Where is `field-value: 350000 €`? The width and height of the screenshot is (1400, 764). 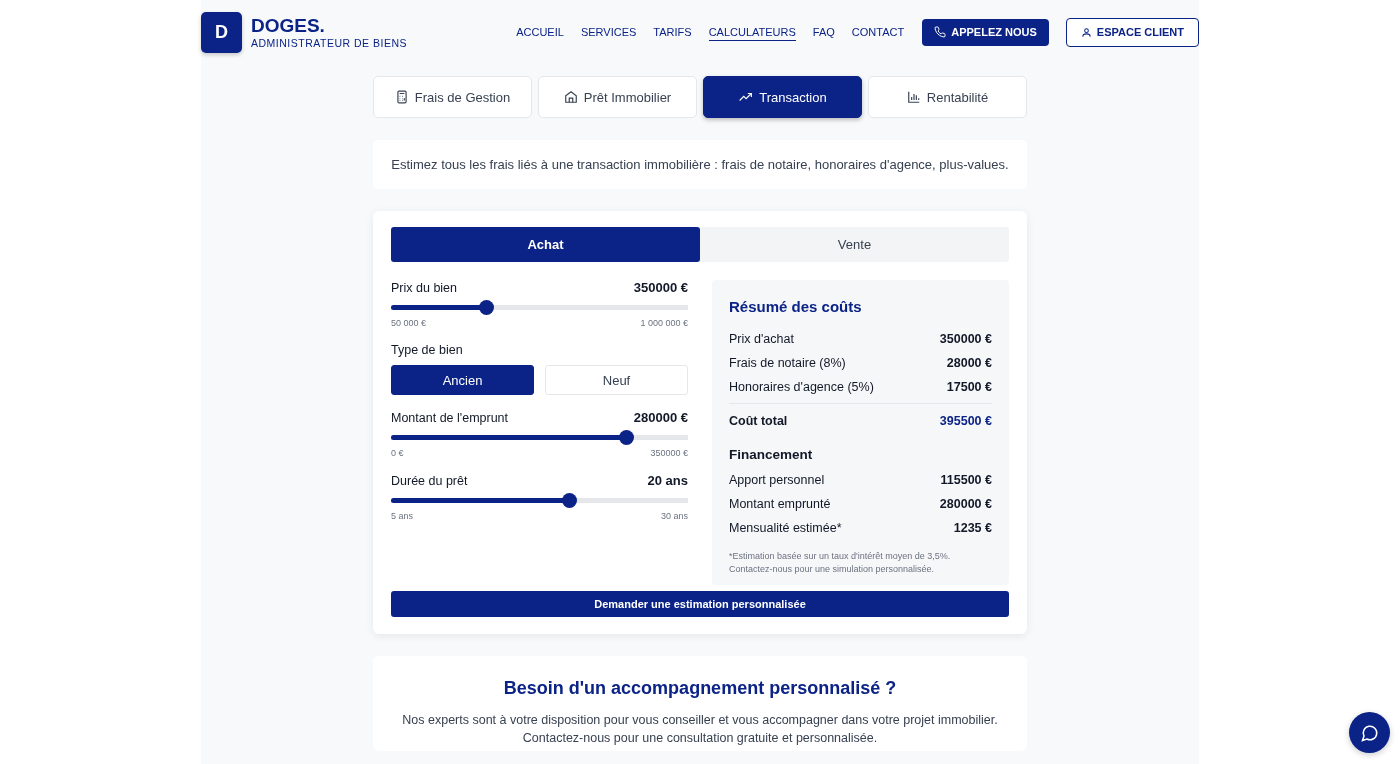
field-value: 350000 € is located at coordinates (660, 287).